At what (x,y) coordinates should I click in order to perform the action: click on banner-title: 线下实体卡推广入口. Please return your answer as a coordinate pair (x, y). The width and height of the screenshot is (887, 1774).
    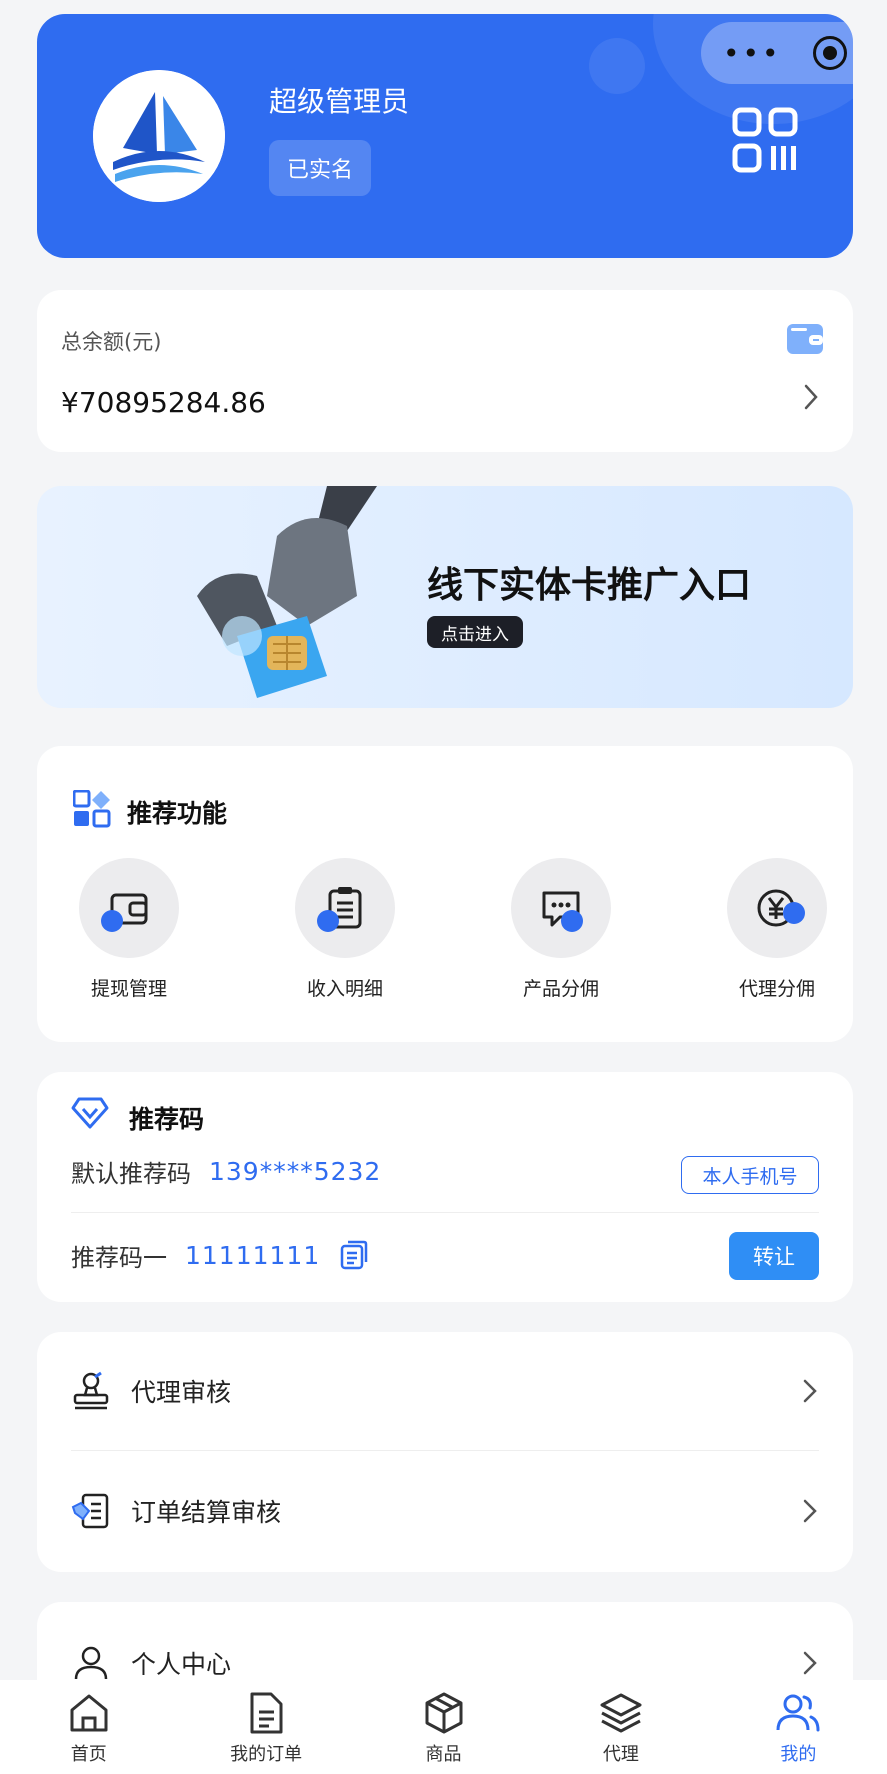
    Looking at the image, I should click on (589, 585).